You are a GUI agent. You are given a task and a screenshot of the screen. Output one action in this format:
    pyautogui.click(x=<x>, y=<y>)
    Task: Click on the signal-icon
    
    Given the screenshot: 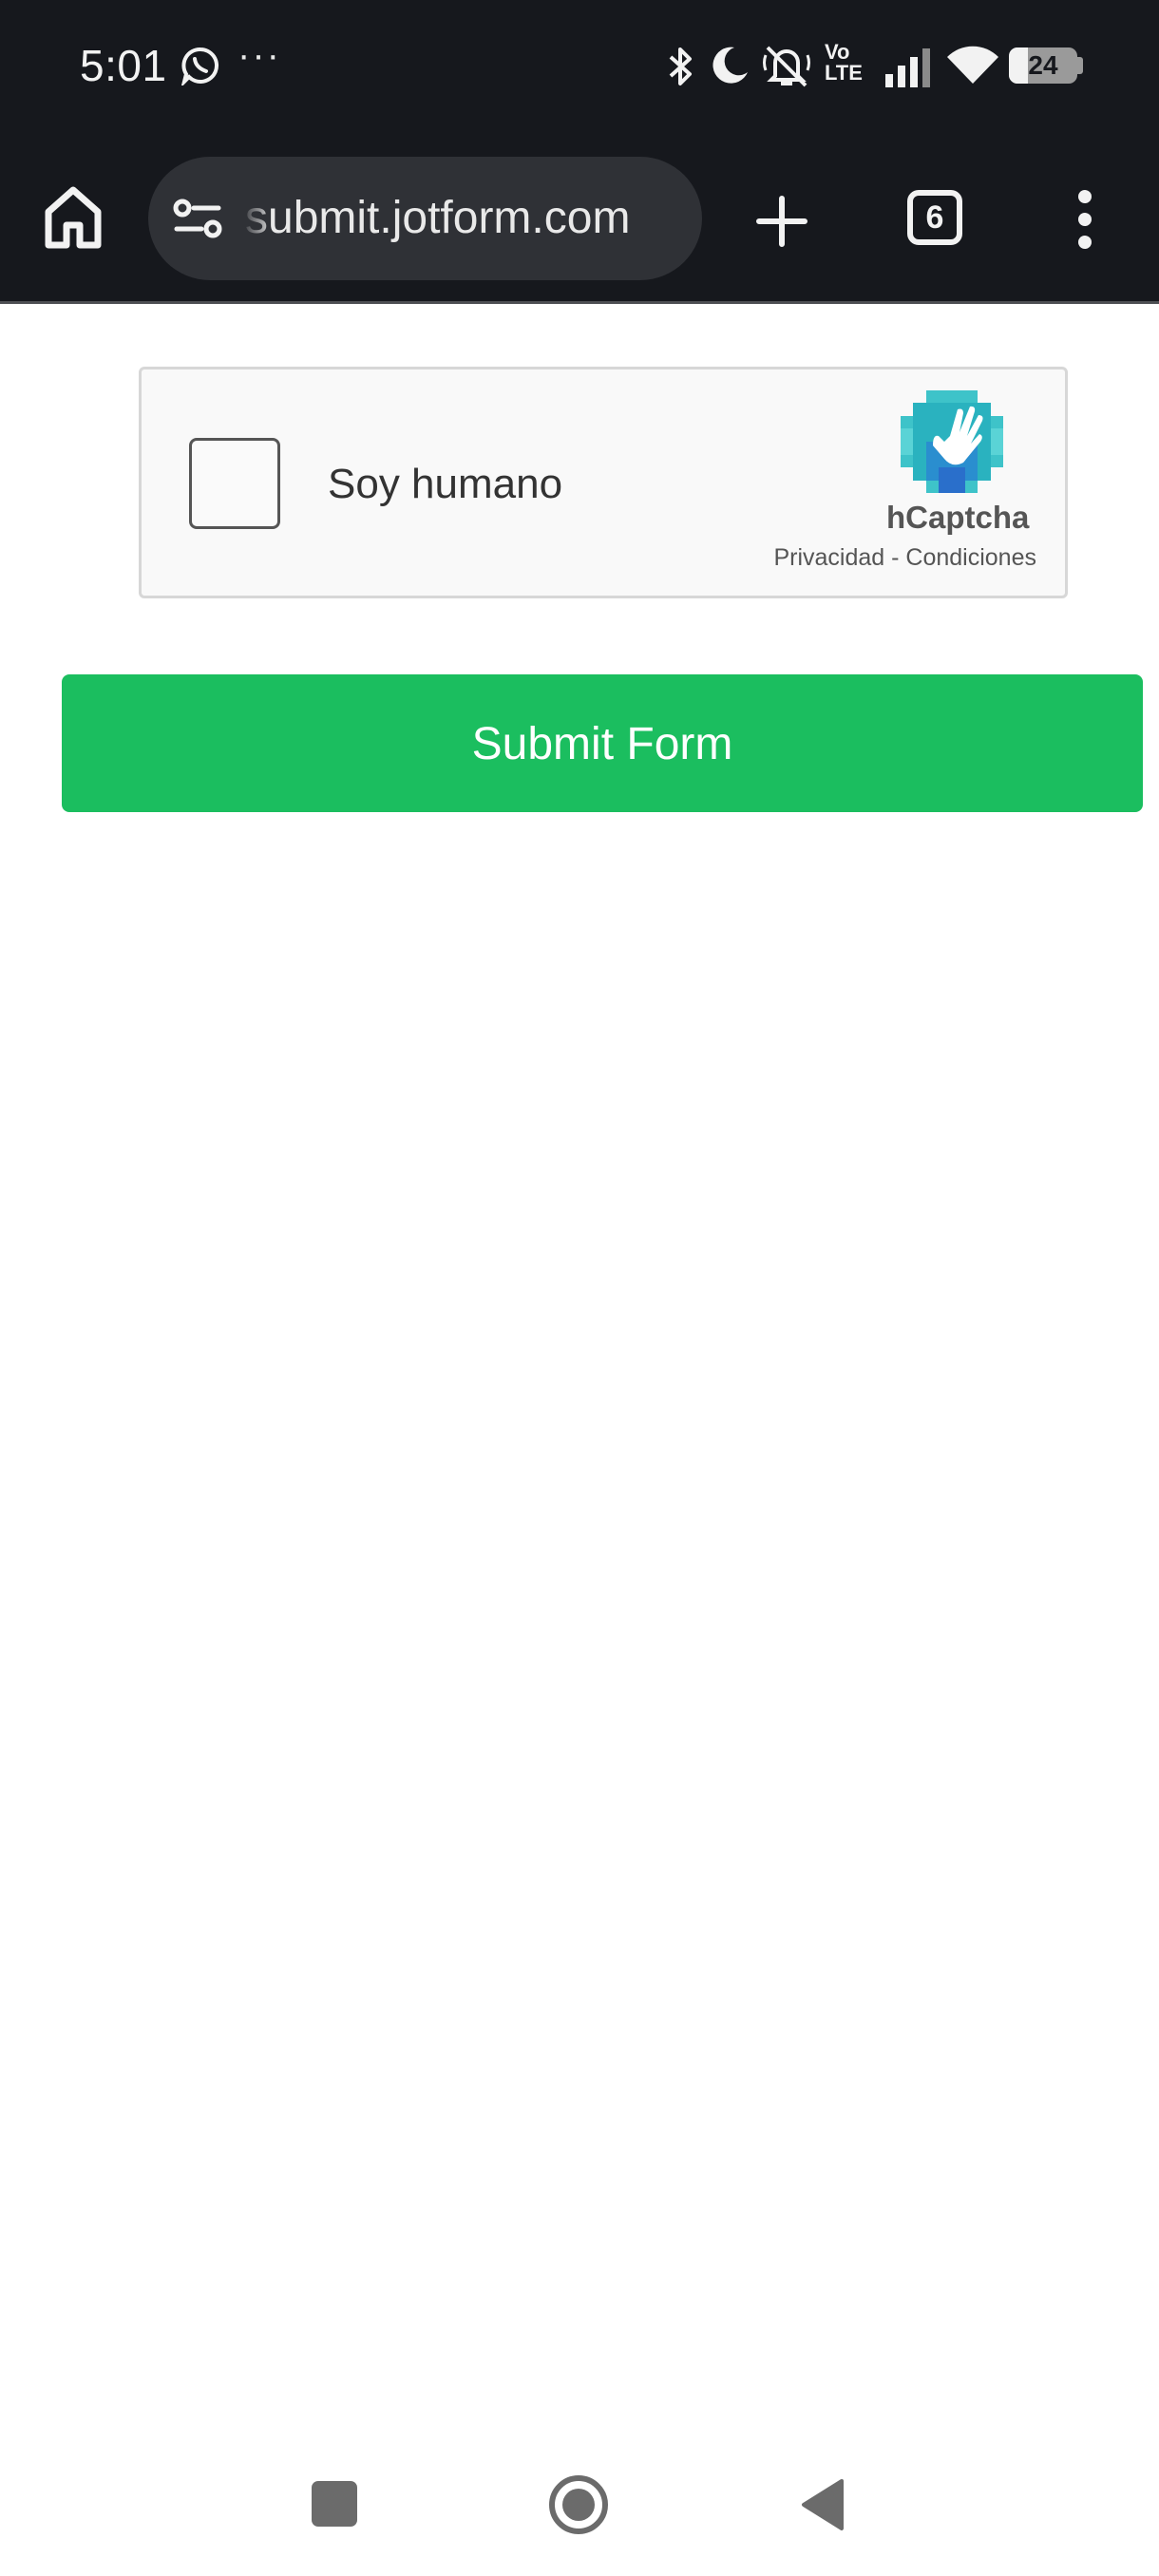 What is the action you would take?
    pyautogui.click(x=907, y=67)
    